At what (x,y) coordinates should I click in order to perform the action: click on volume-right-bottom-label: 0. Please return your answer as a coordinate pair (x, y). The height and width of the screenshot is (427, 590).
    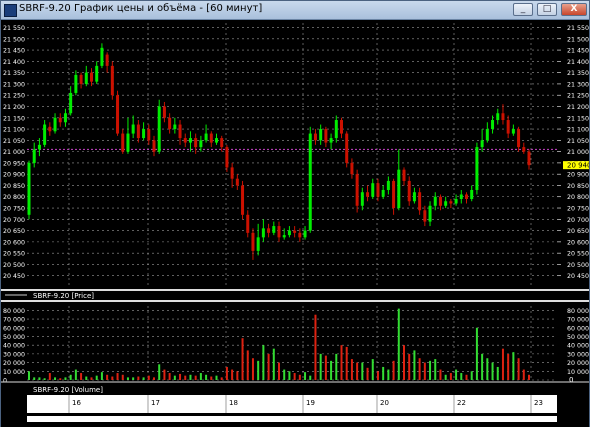
    Looking at the image, I should click on (571, 380).